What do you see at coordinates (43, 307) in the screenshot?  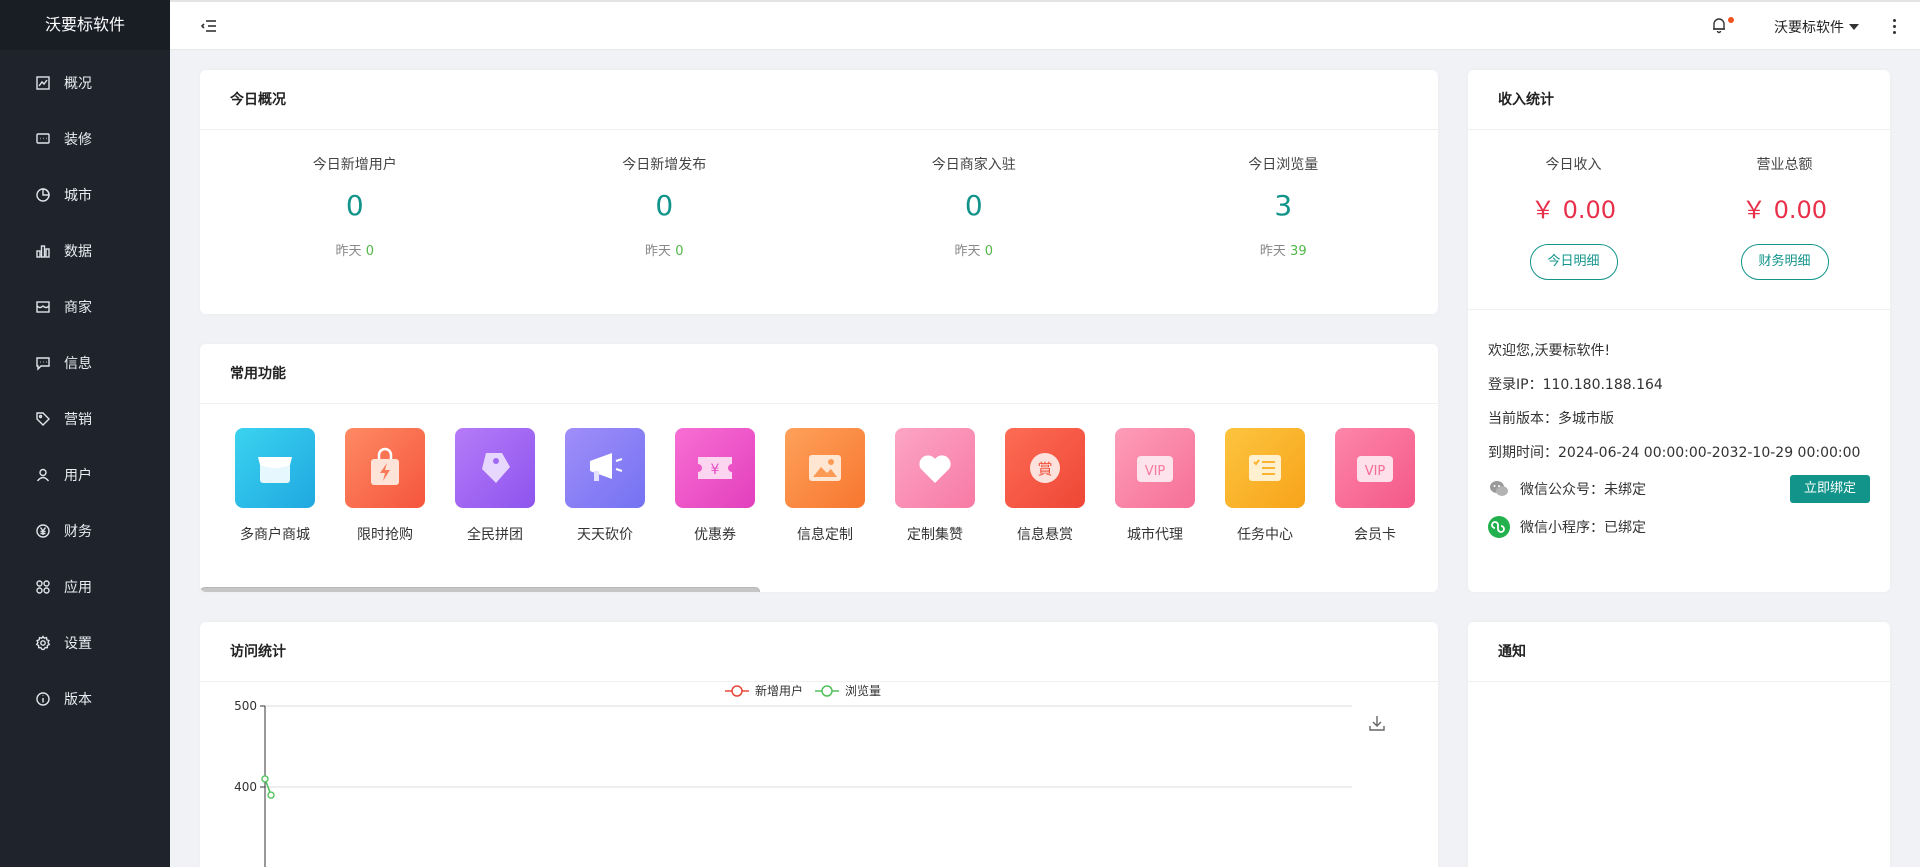 I see `merchant-icon` at bounding box center [43, 307].